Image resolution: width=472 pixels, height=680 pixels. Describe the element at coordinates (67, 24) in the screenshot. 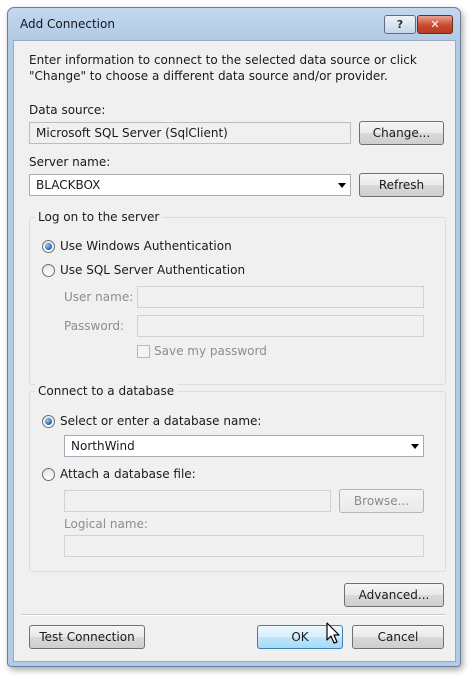

I see `window-title: Add Connection` at that location.